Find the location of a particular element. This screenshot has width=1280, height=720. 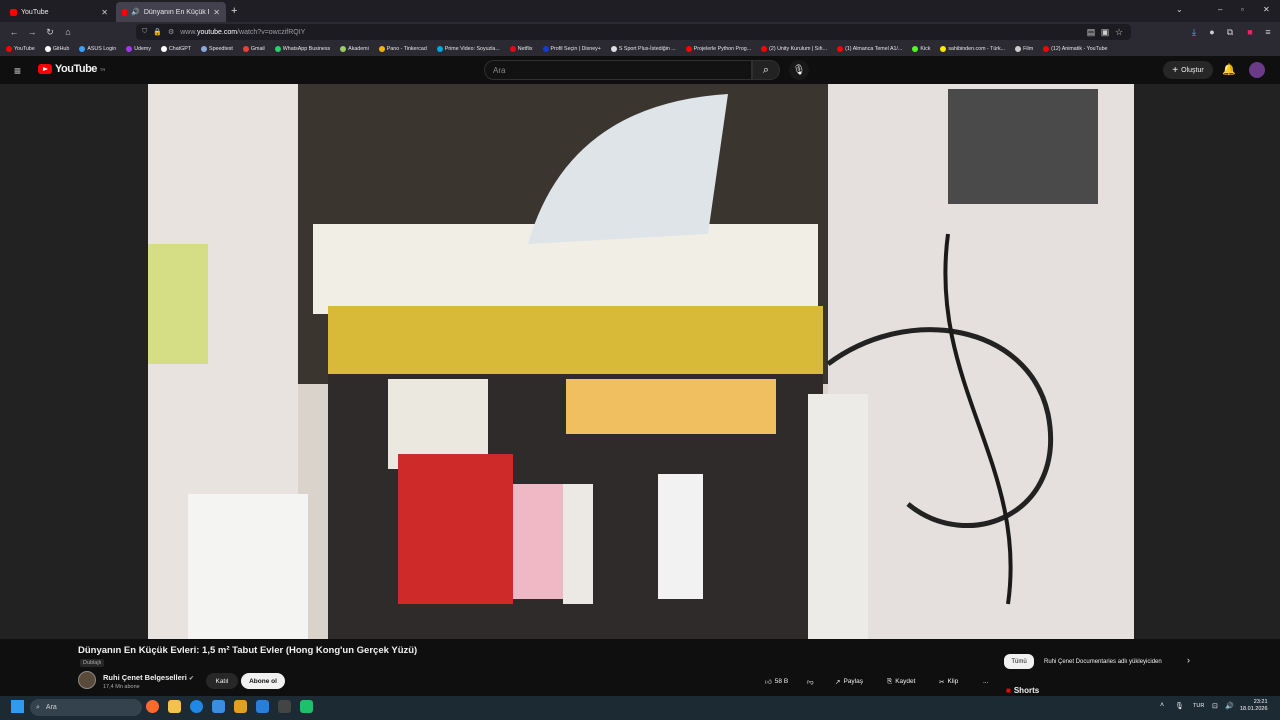

taskbar-clock: 23:21 18.01.2026 is located at coordinates (1254, 706).